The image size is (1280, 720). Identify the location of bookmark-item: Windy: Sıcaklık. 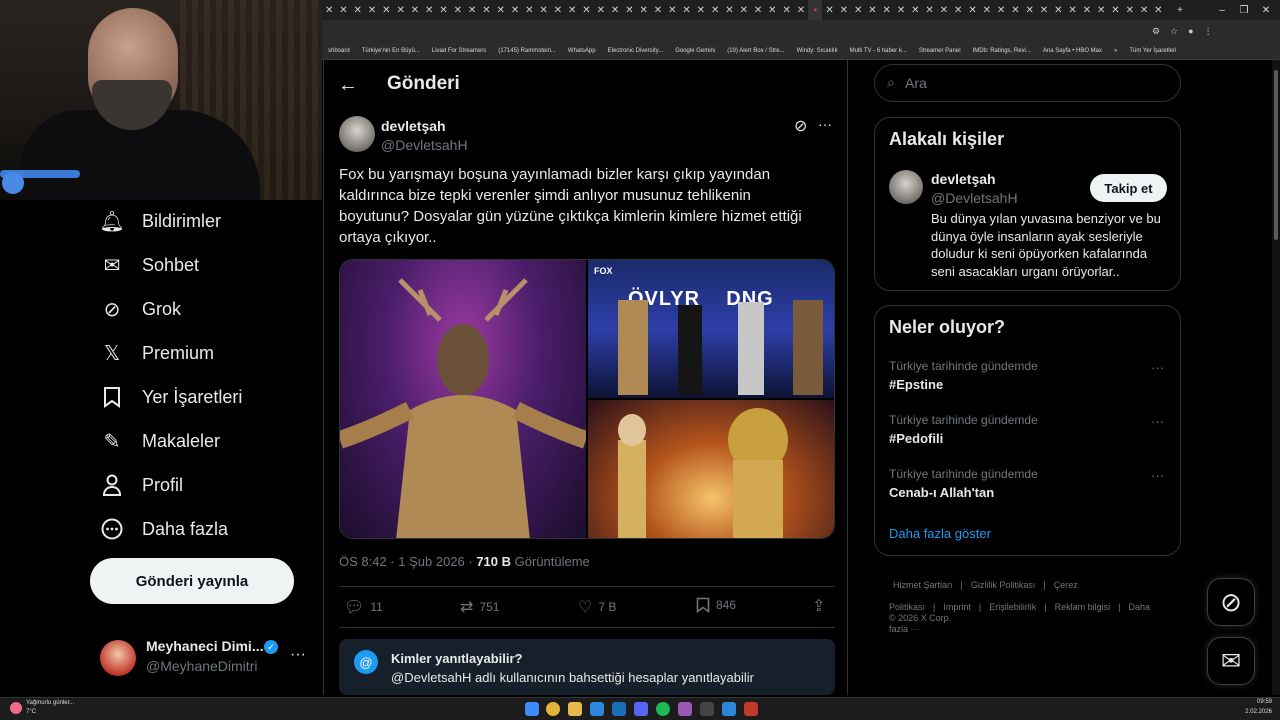
(817, 51).